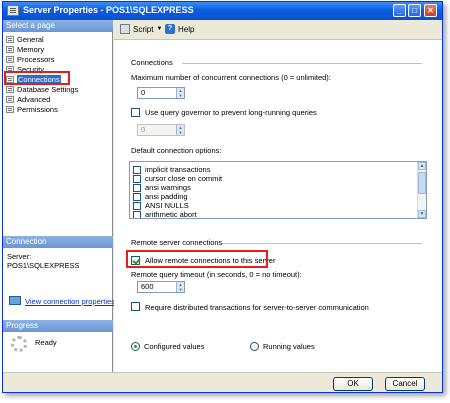 The width and height of the screenshot is (450, 403). Describe the element at coordinates (30, 39) in the screenshot. I see `page-item-label: General` at that location.